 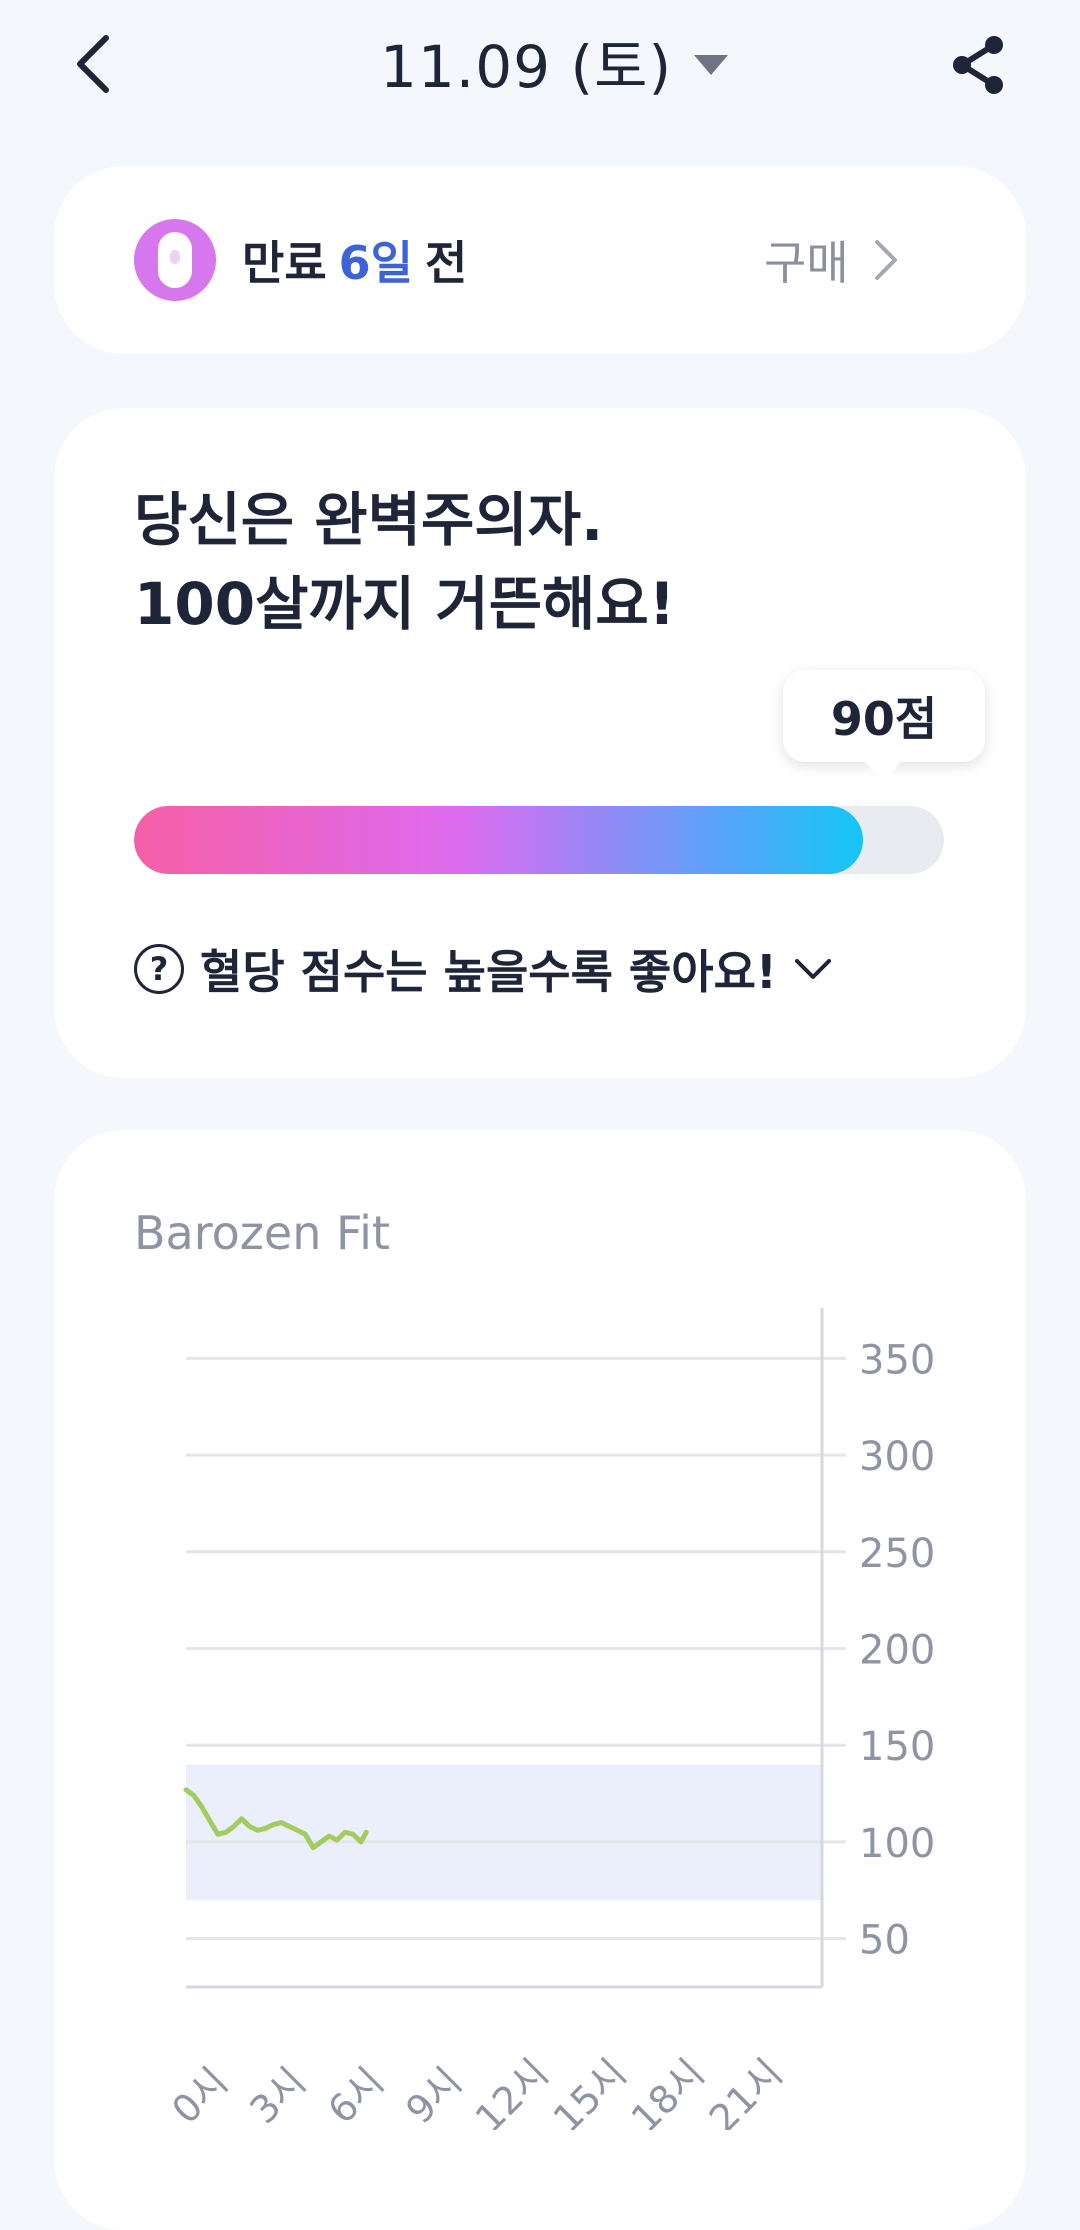 What do you see at coordinates (498, 840) in the screenshot?
I see `score-bar-fill` at bounding box center [498, 840].